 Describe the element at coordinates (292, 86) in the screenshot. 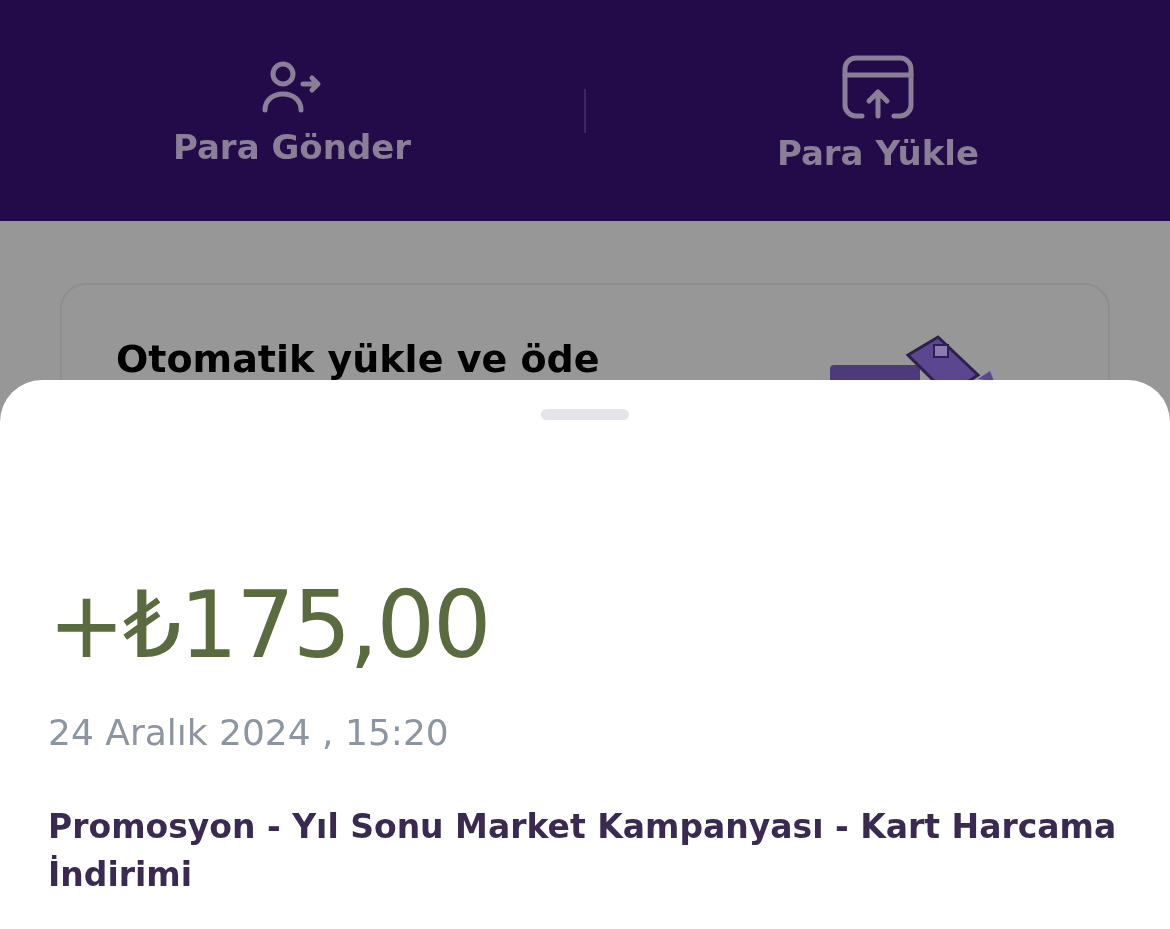

I see `person-arrow-icon` at that location.